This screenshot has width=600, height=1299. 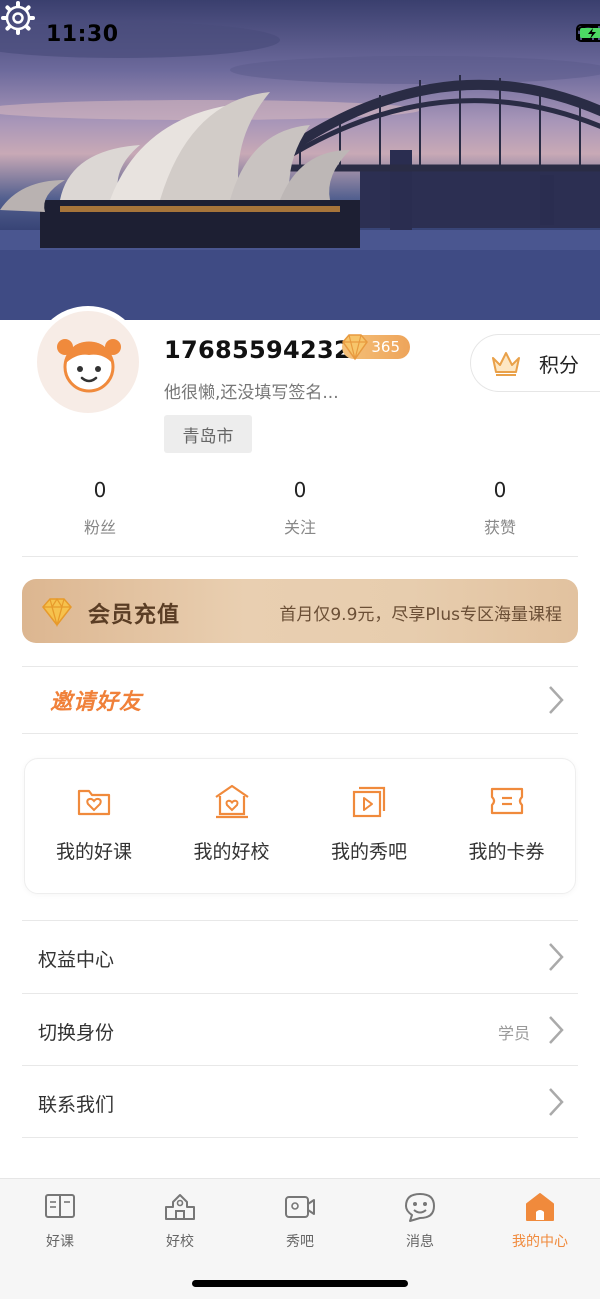 What do you see at coordinates (535, 363) in the screenshot?
I see `points-button: 积分` at bounding box center [535, 363].